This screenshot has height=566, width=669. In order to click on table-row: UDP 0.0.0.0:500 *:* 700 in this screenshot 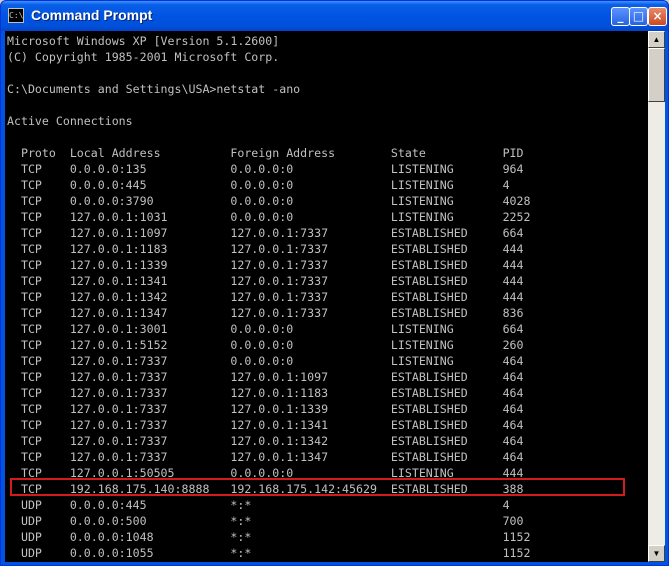, I will do `click(265, 521)`.